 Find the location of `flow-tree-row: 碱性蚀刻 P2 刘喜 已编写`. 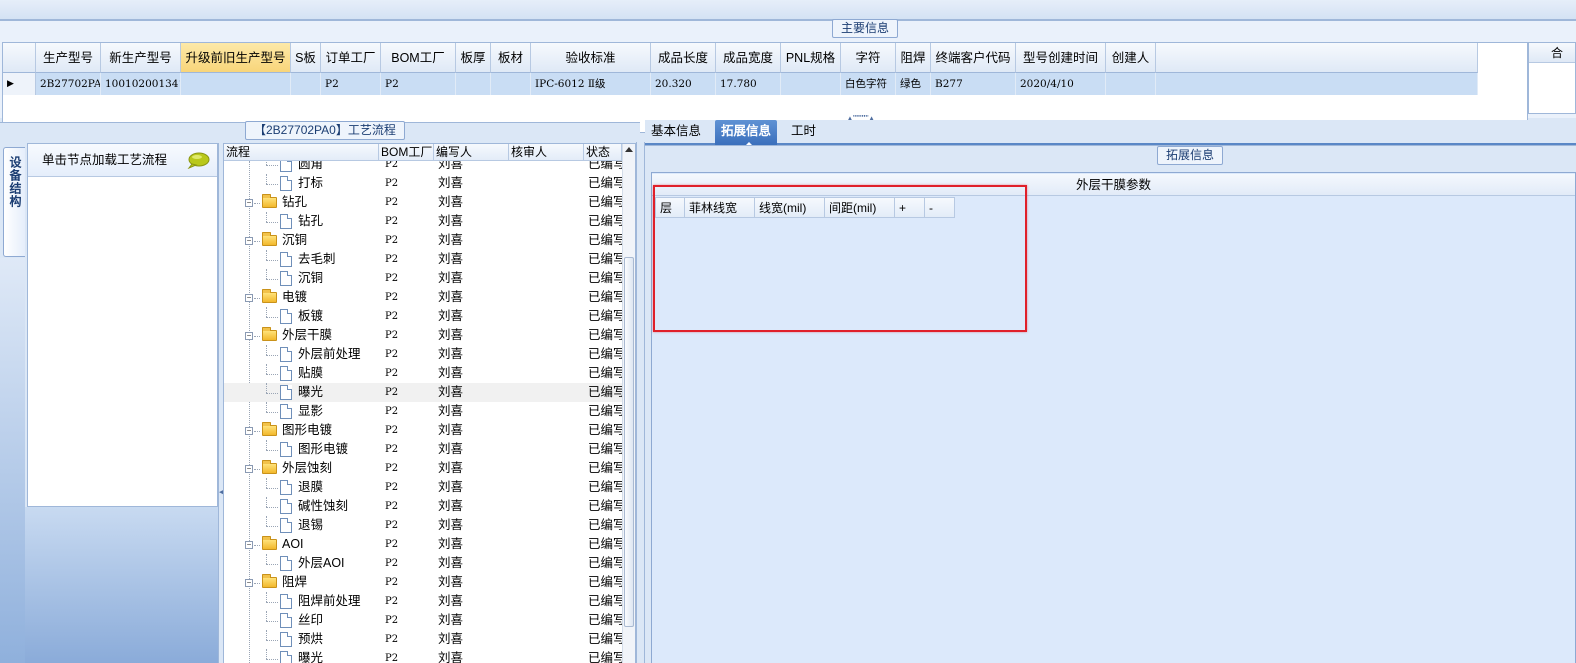

flow-tree-row: 碱性蚀刻 P2 刘喜 已编写 is located at coordinates (423, 506).